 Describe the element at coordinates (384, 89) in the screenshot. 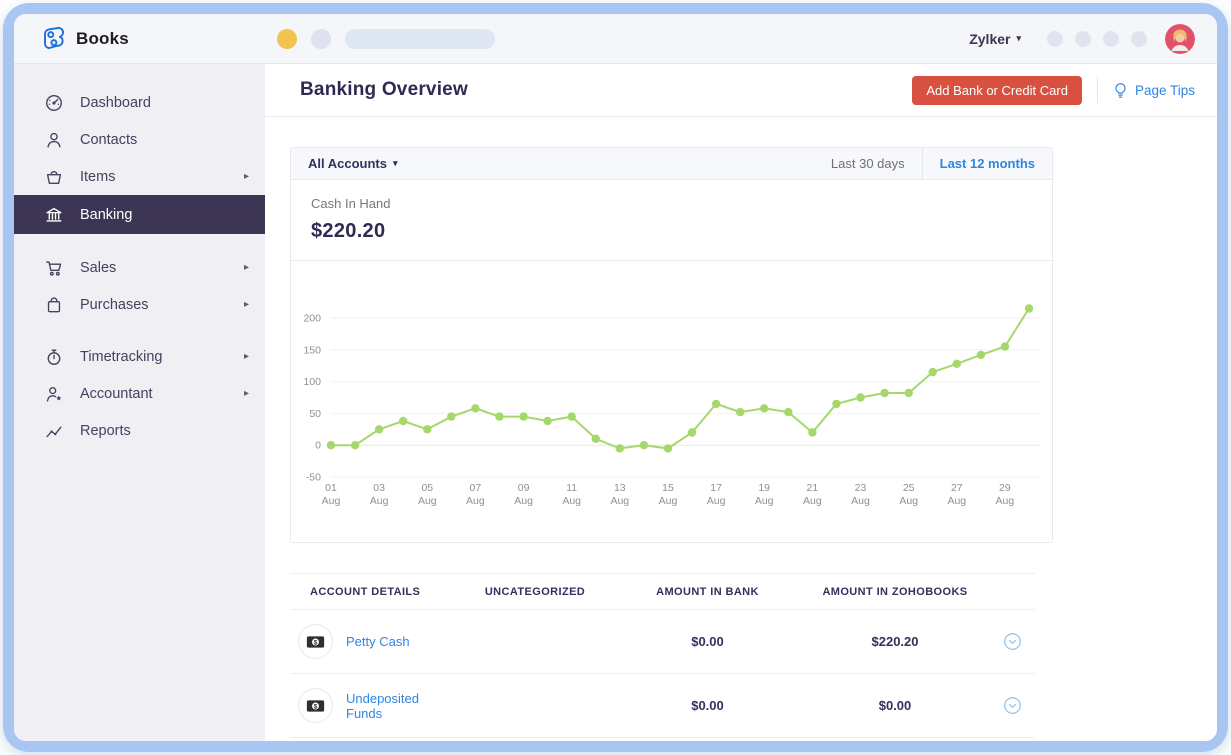

I see `page-title: Banking Overview` at that location.